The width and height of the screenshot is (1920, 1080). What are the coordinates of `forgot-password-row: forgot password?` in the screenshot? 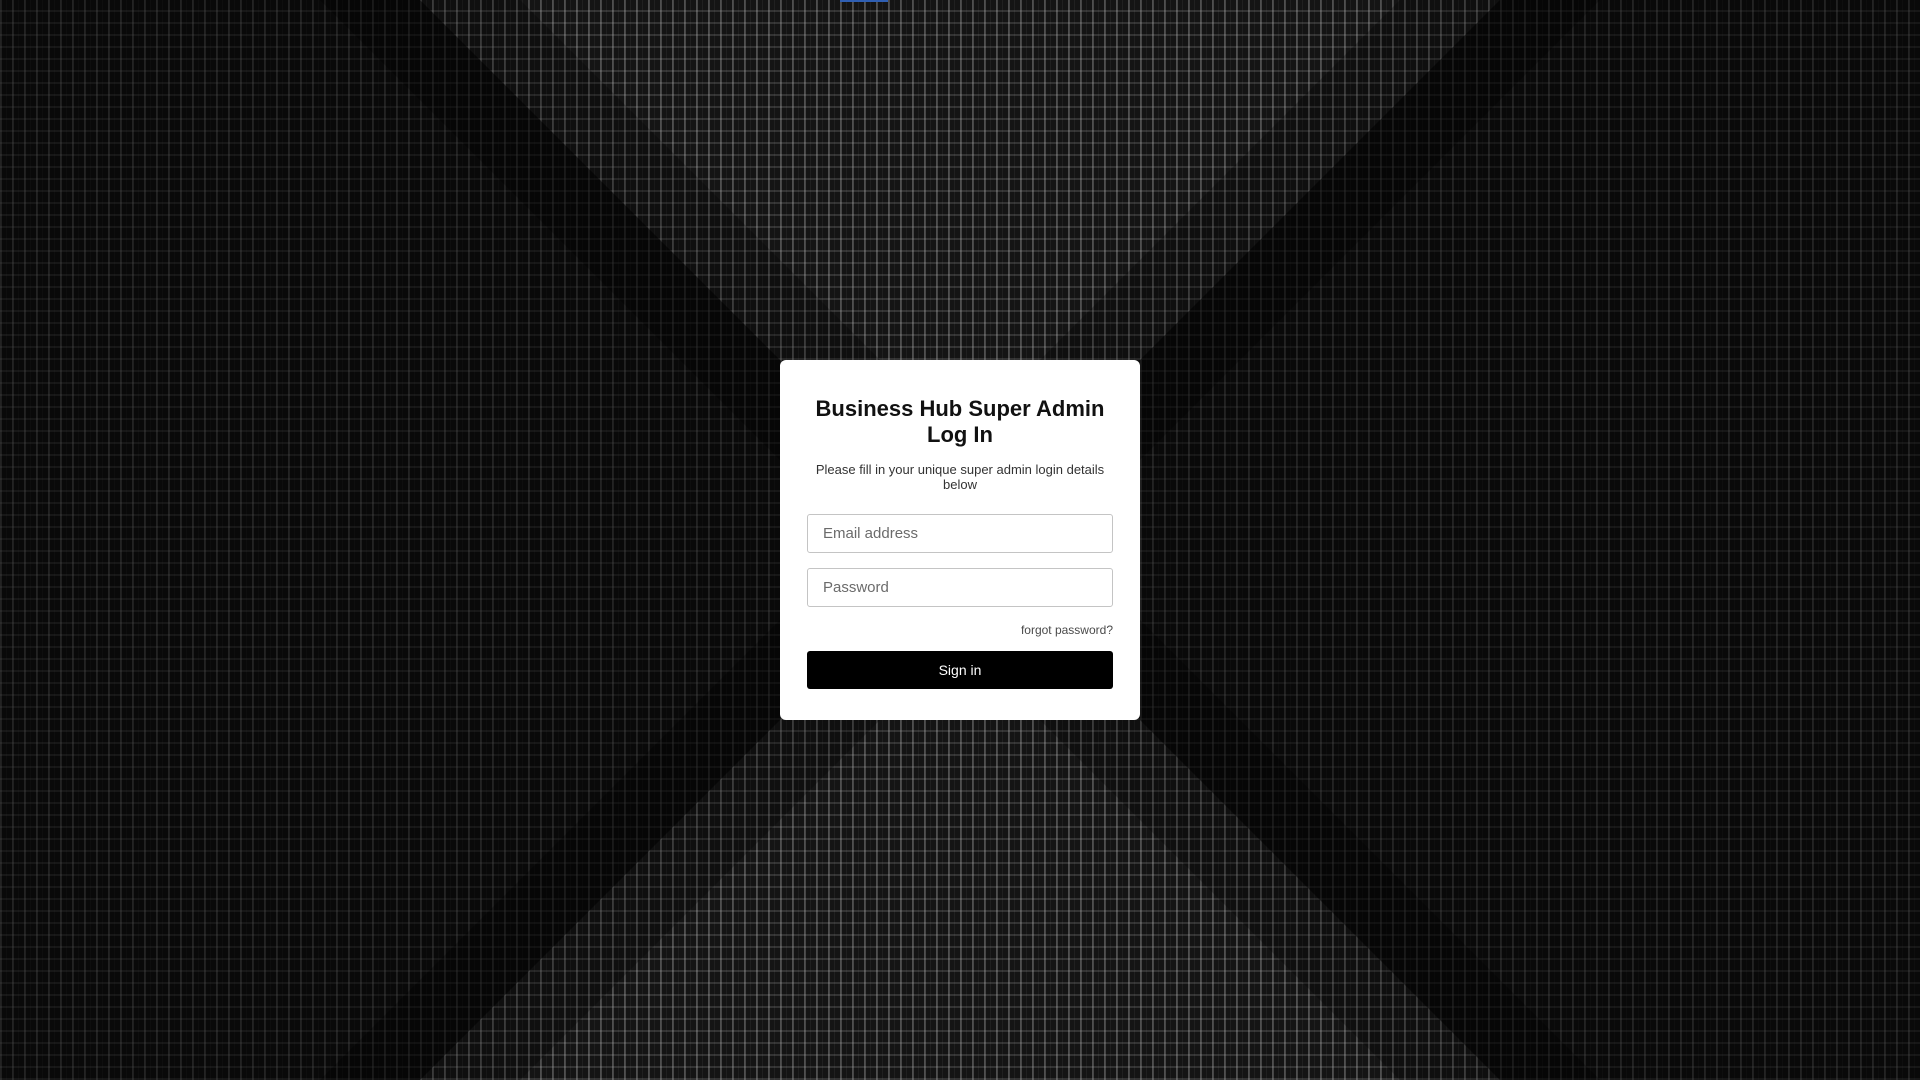 It's located at (960, 629).